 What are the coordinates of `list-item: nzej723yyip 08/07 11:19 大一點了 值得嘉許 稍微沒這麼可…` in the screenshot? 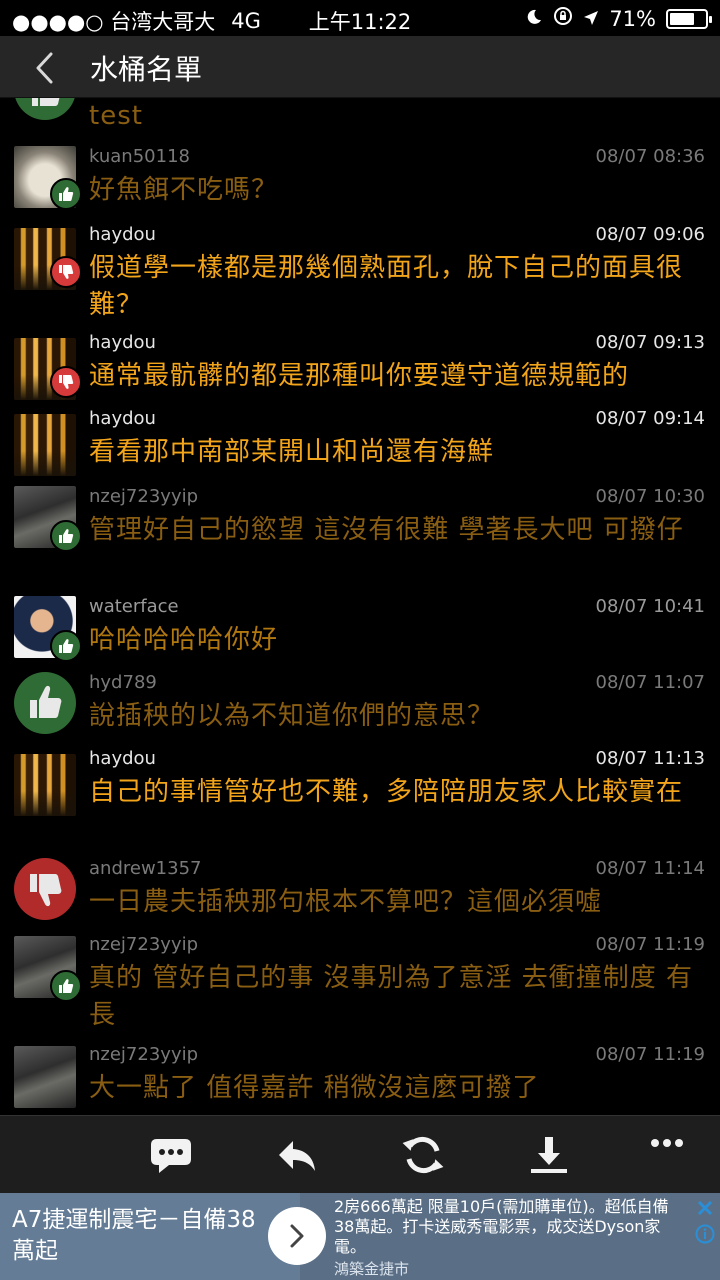 It's located at (360, 1079).